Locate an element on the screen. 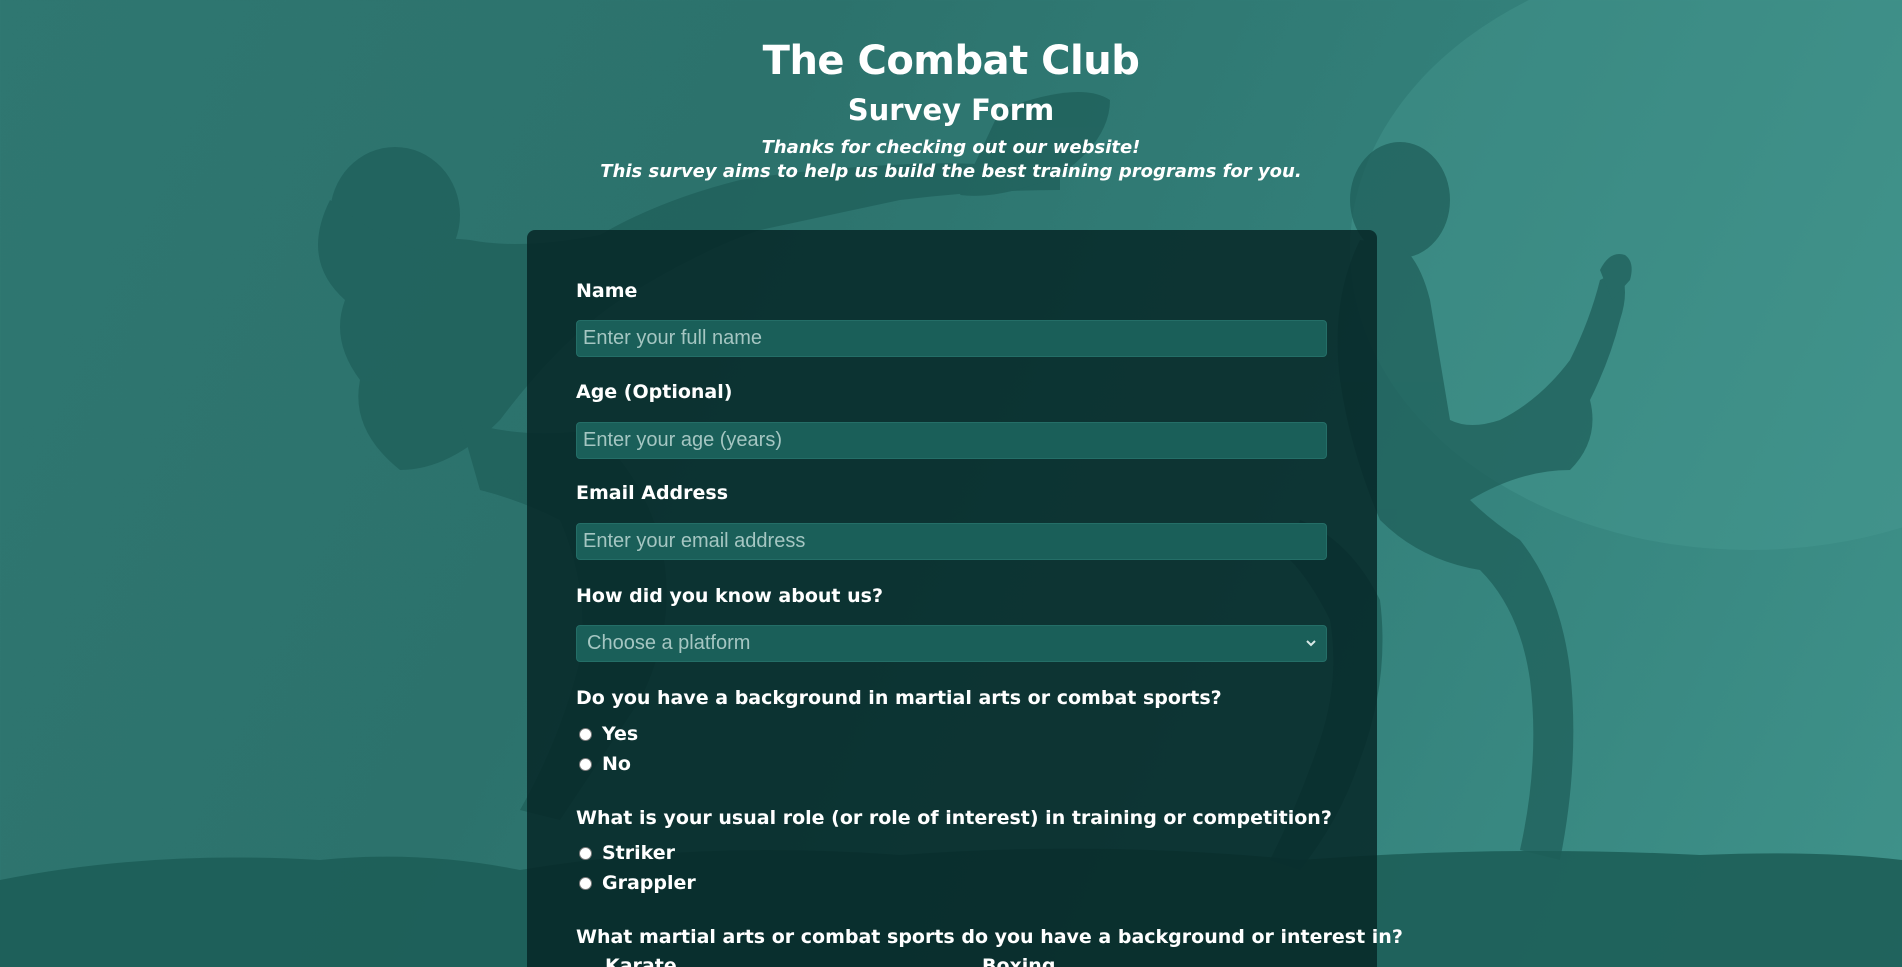 This screenshot has height=967, width=1902. page-subtitle: Survey Form is located at coordinates (951, 110).